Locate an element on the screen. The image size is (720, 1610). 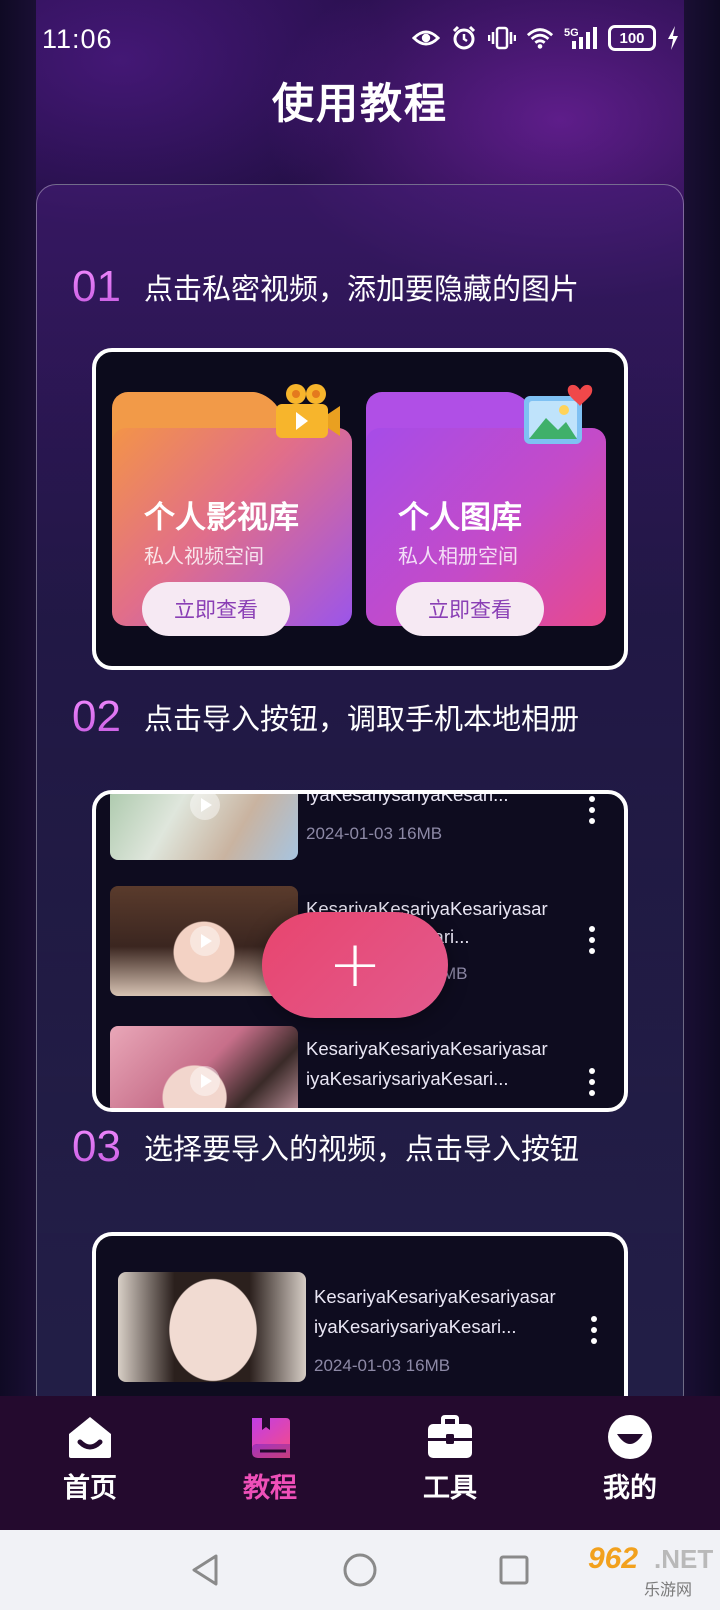
svg-text: 5G is located at coordinates (571, 33).